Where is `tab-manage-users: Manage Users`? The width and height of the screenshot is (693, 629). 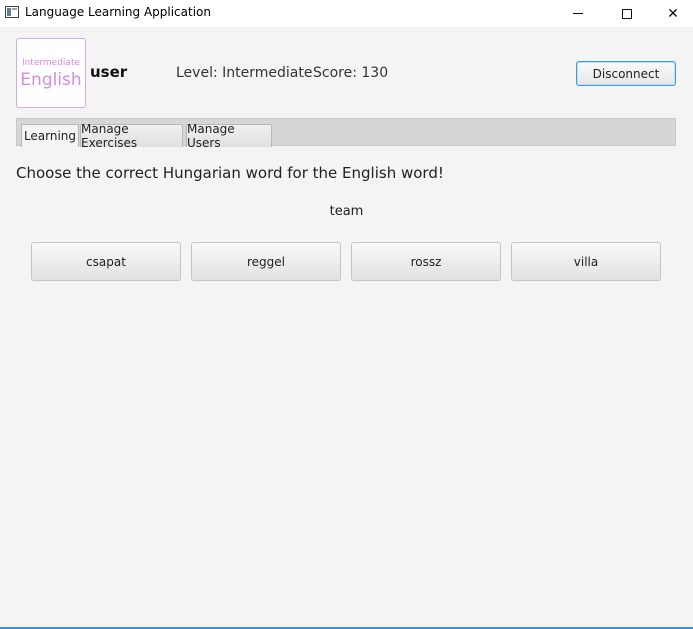 tab-manage-users: Manage Users is located at coordinates (229, 136).